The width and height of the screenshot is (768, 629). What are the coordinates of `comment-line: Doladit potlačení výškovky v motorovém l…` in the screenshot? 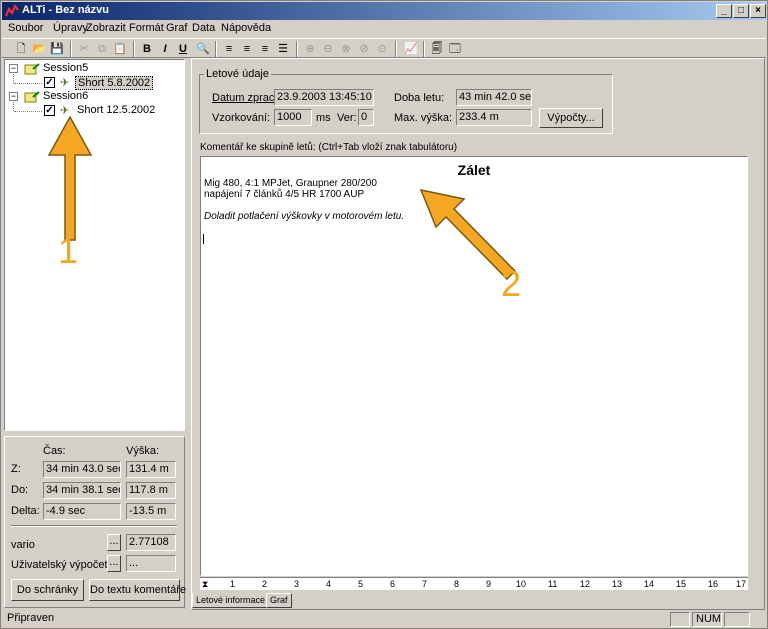 It's located at (304, 216).